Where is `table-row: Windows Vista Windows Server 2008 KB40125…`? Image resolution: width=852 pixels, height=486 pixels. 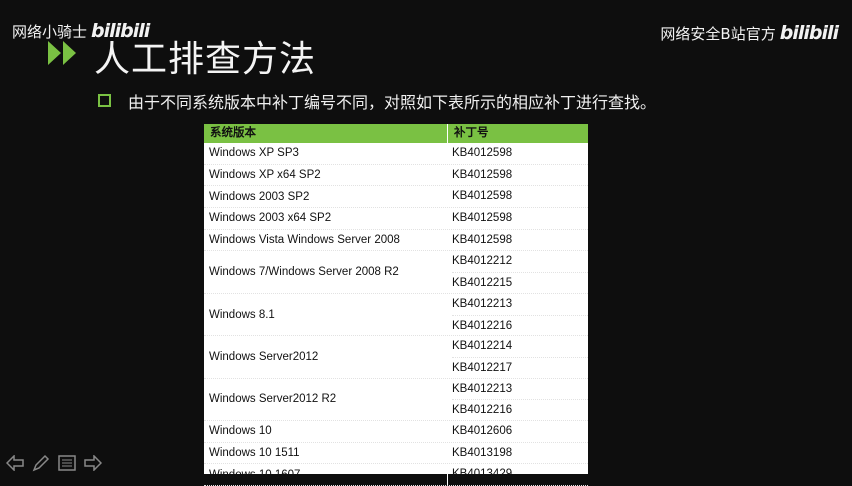
table-row: Windows Vista Windows Server 2008 KB40125… is located at coordinates (396, 240).